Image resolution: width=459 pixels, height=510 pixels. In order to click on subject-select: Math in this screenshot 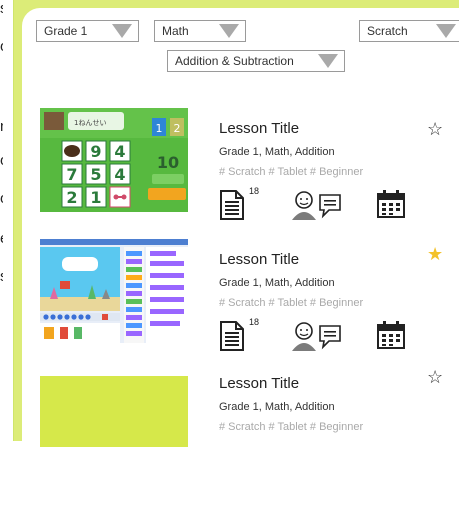, I will do `click(200, 31)`.